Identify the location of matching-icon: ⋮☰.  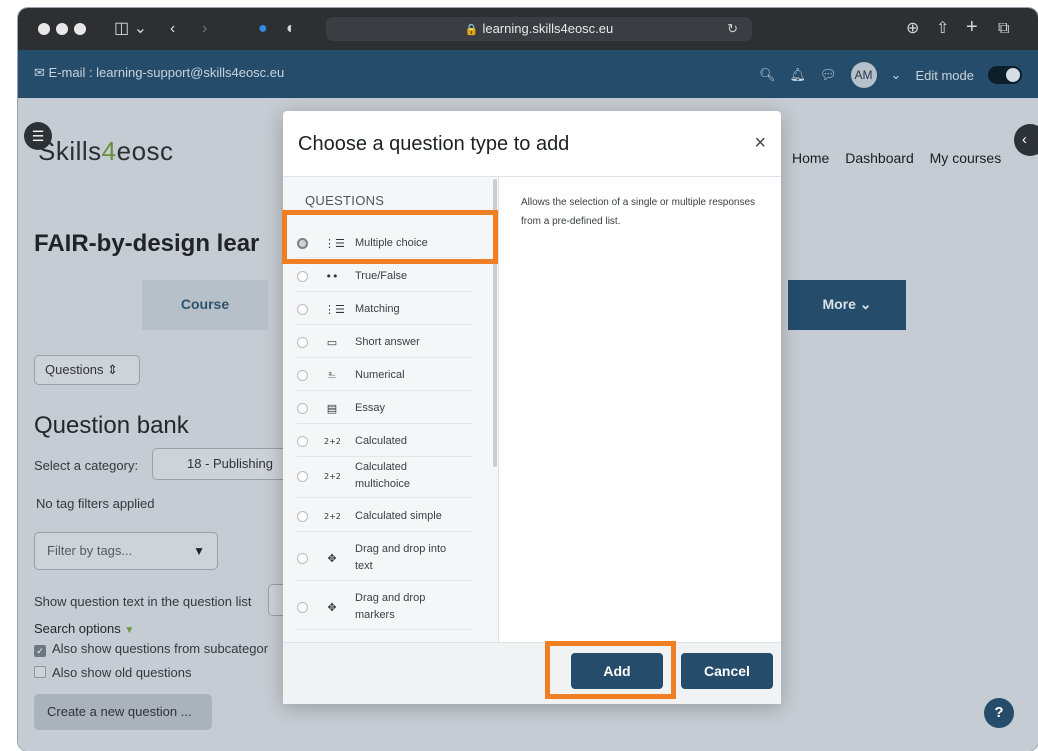
(334, 309).